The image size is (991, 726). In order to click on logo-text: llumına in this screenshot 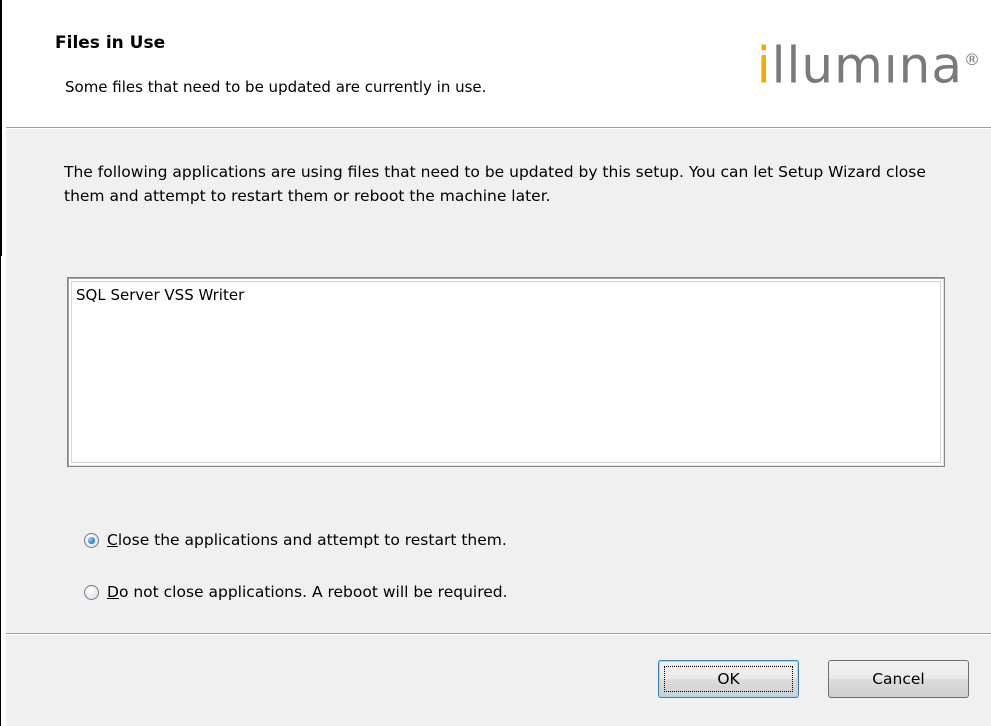, I will do `click(867, 65)`.